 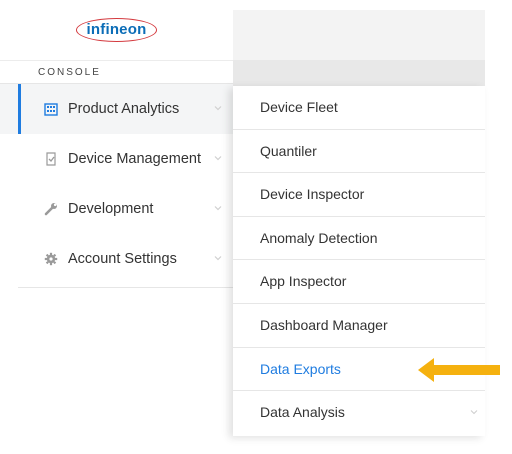 I want to click on sidebar-divider, so click(x=125, y=287).